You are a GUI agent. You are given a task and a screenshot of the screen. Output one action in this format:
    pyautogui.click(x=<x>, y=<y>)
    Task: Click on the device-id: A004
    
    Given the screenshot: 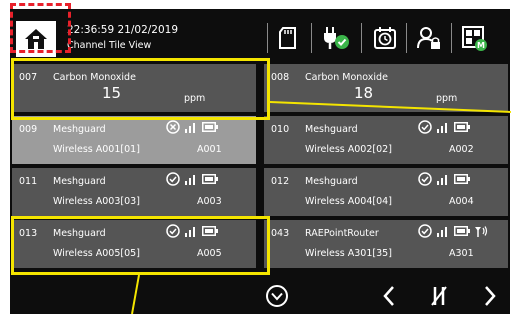 What is the action you would take?
    pyautogui.click(x=461, y=201)
    